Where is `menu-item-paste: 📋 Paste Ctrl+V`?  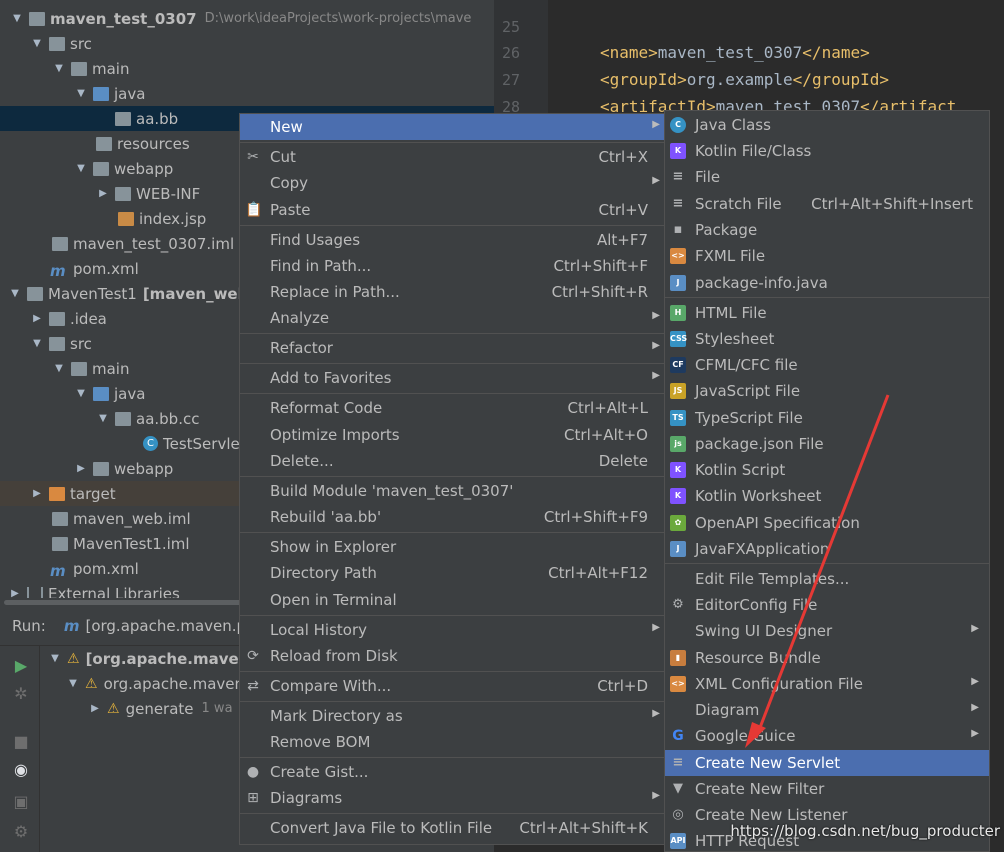
menu-item-paste: 📋 Paste Ctrl+V is located at coordinates (452, 210).